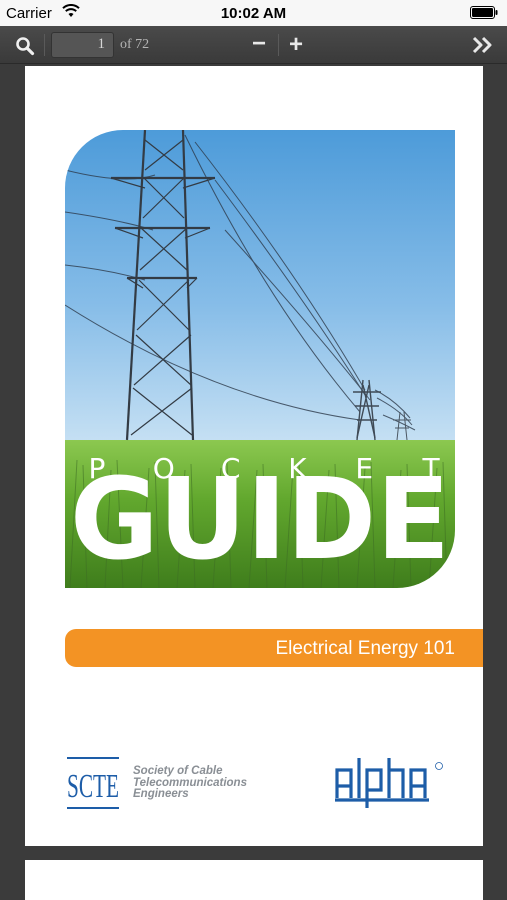 Image resolution: width=507 pixels, height=900 pixels. I want to click on double-chevron-right-icon, so click(483, 45).